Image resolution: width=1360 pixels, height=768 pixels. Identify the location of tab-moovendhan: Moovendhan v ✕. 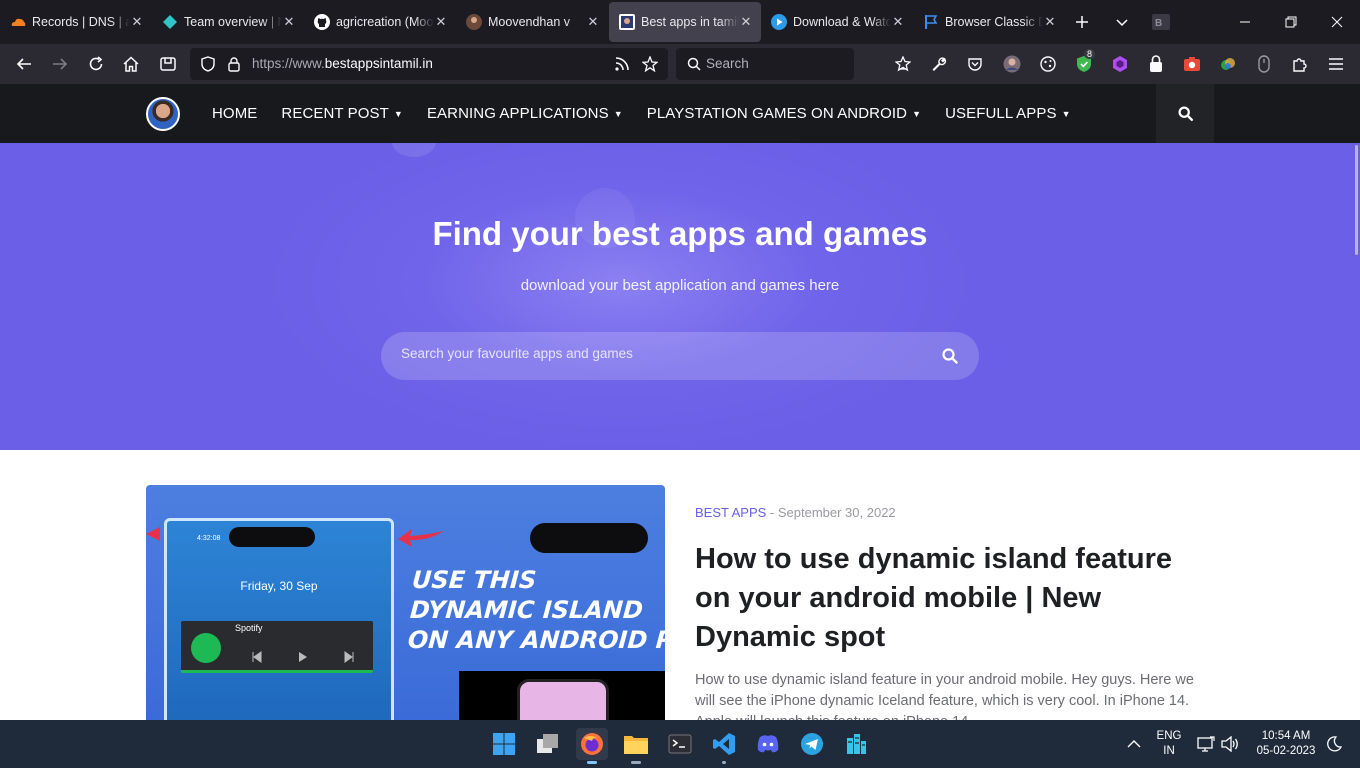
(532, 22).